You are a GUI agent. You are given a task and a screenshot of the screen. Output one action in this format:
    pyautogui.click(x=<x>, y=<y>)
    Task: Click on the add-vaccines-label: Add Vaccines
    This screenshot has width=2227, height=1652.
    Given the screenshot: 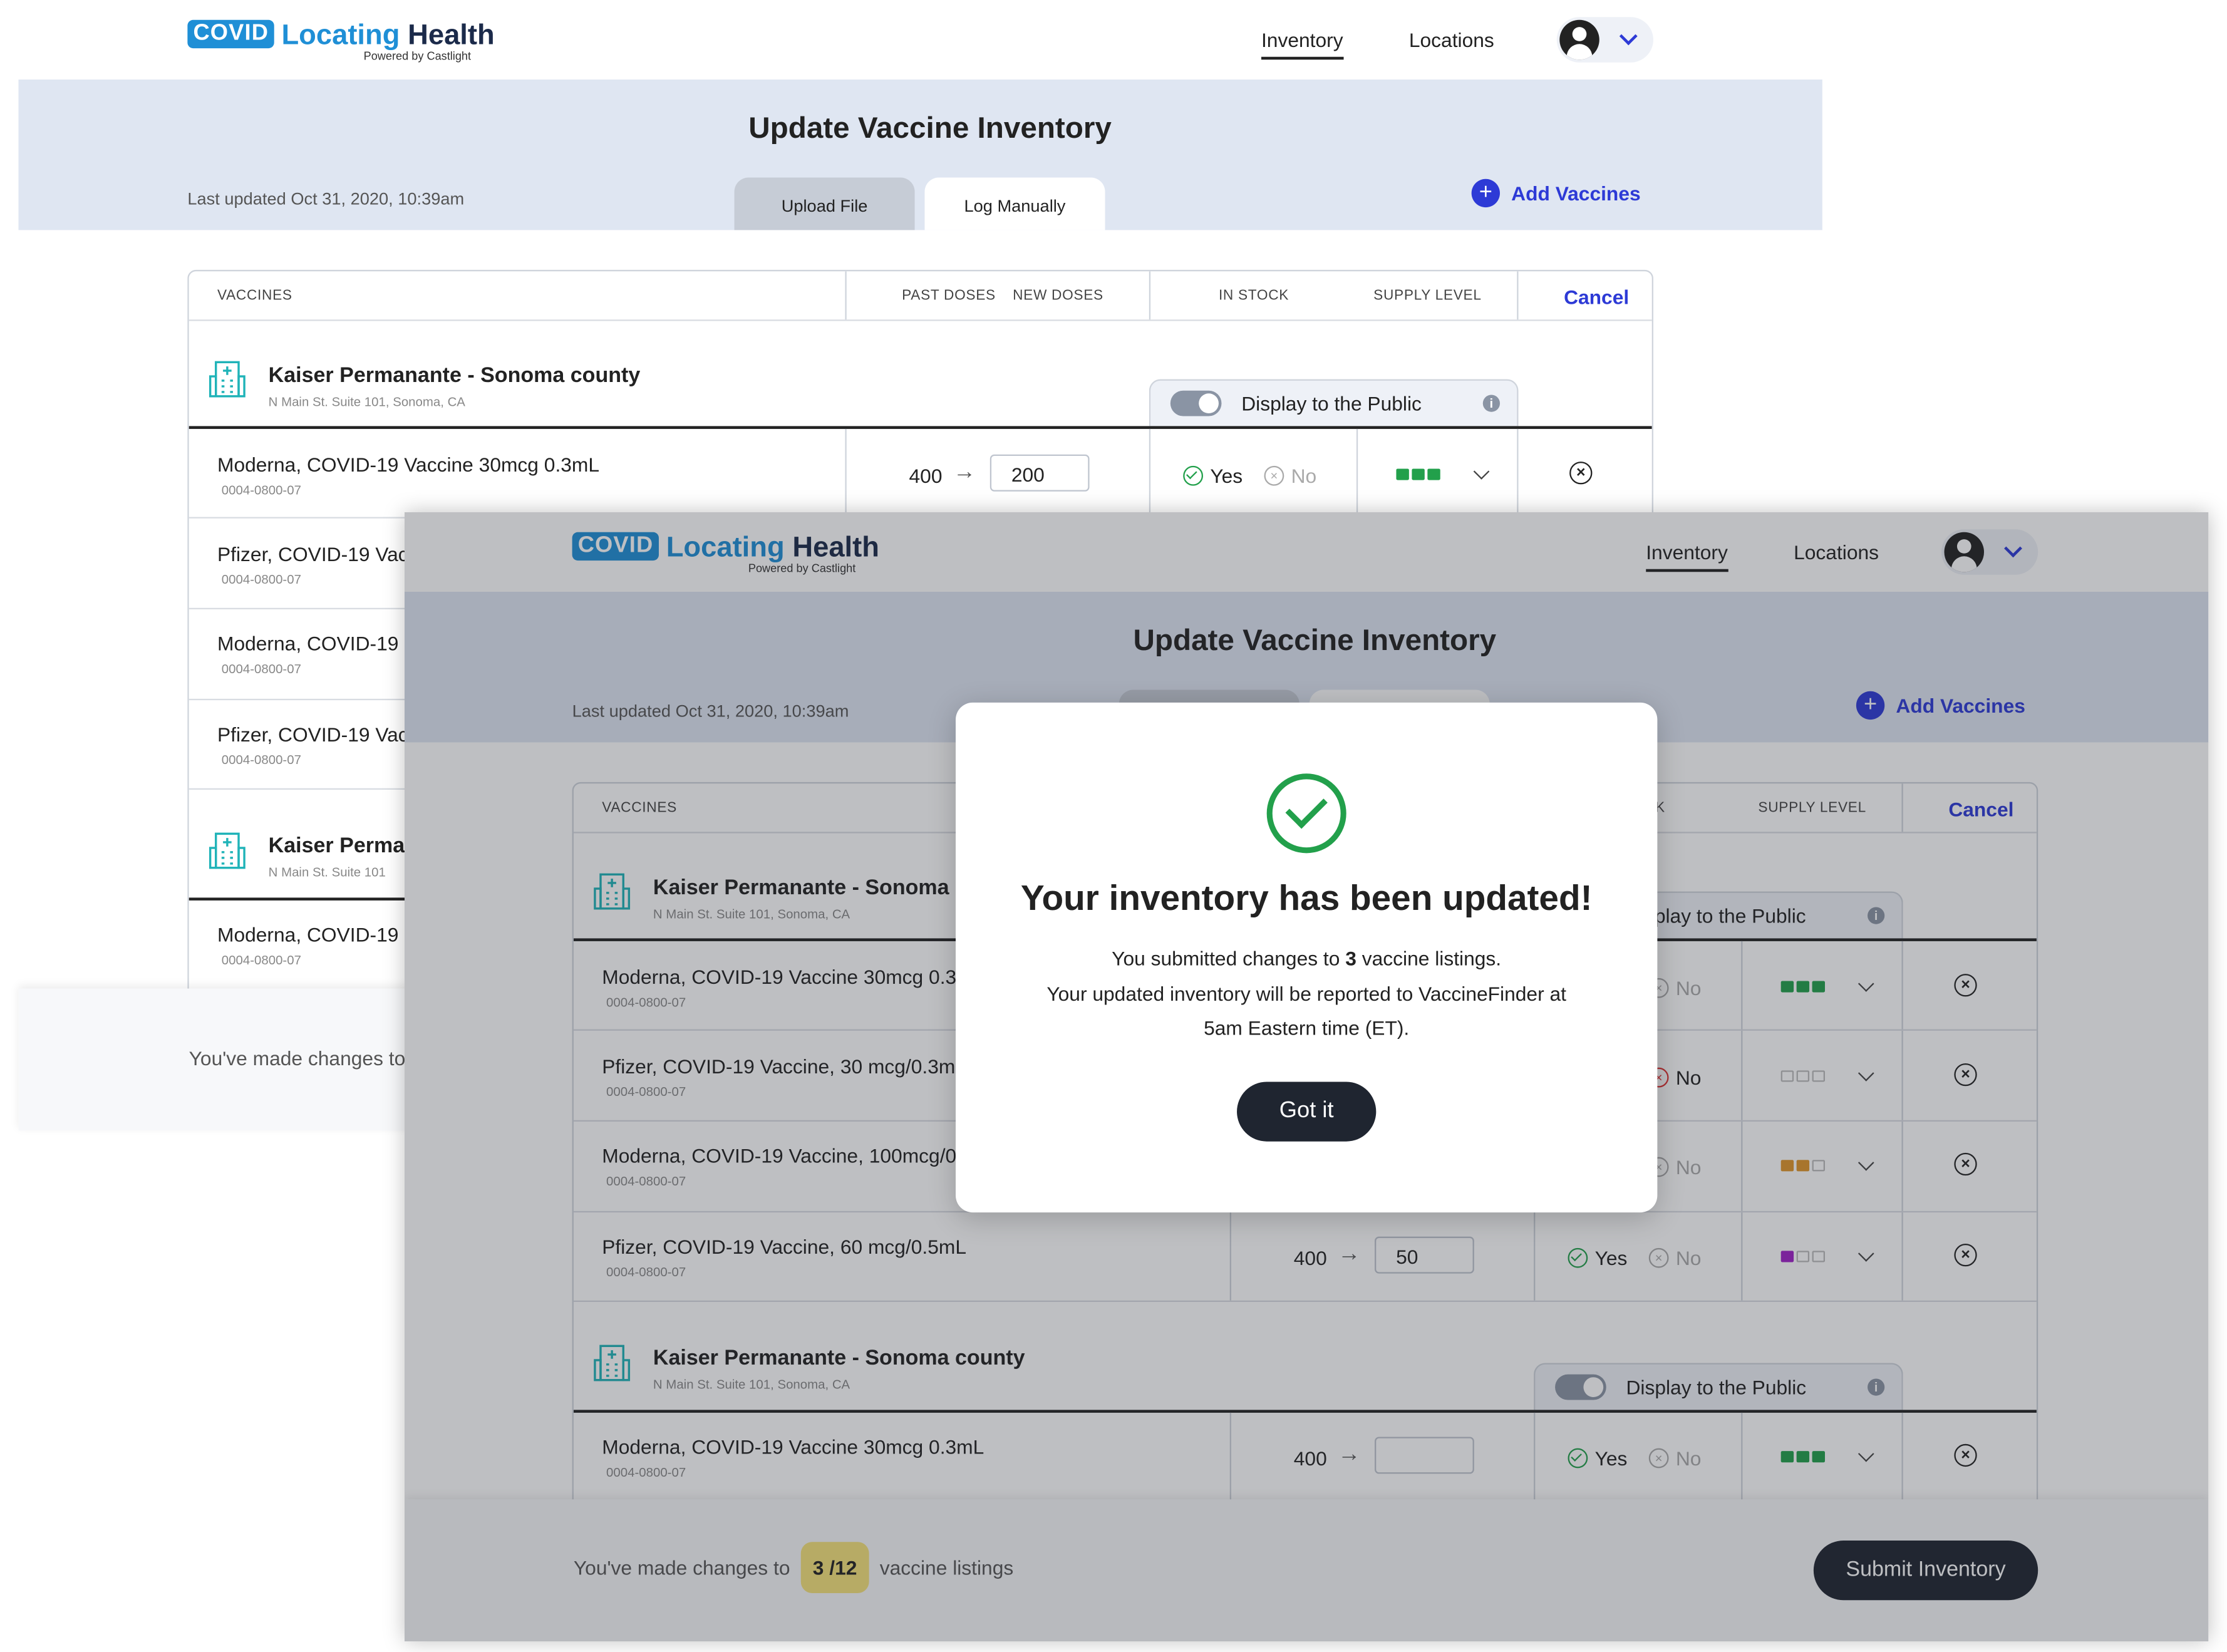 What is the action you would take?
    pyautogui.click(x=1576, y=193)
    